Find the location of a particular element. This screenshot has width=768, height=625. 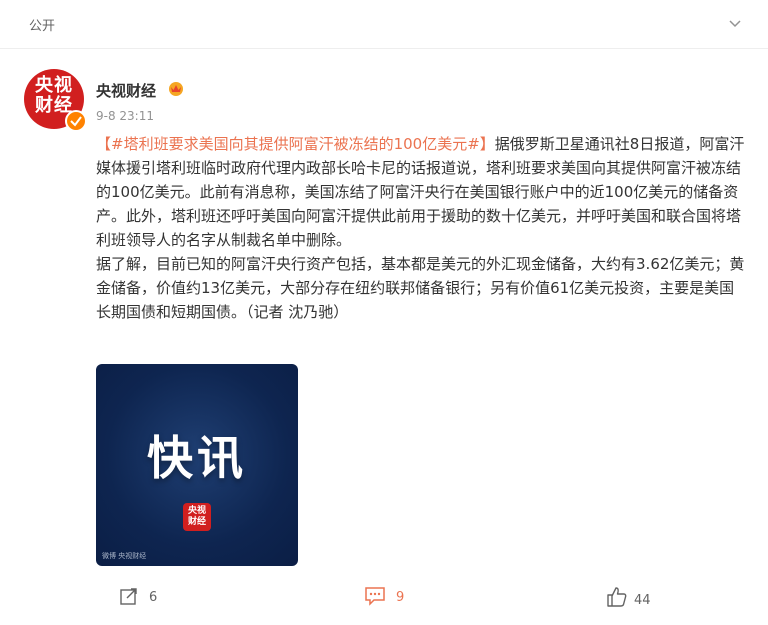

verified-badge-icon is located at coordinates (76, 121).